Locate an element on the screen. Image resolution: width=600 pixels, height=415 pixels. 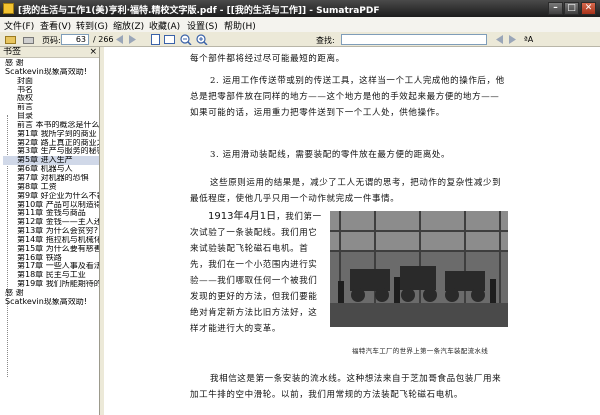
menu-zoom: 缩放(Z) is located at coordinates (128, 25).